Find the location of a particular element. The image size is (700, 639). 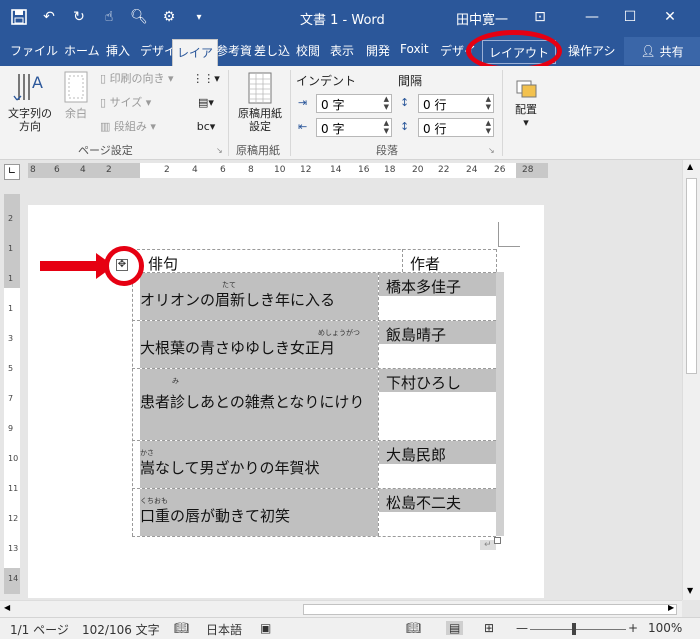

undo-icon: ↶ is located at coordinates (49, 17).